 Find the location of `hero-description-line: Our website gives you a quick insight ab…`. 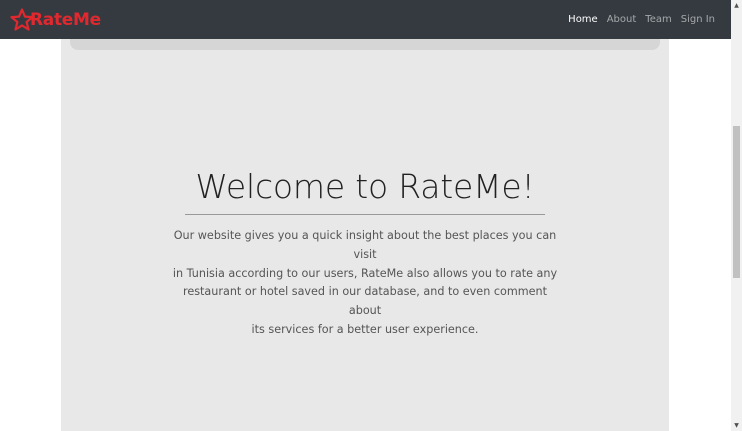

hero-description-line: Our website gives you a quick insight ab… is located at coordinates (365, 245).